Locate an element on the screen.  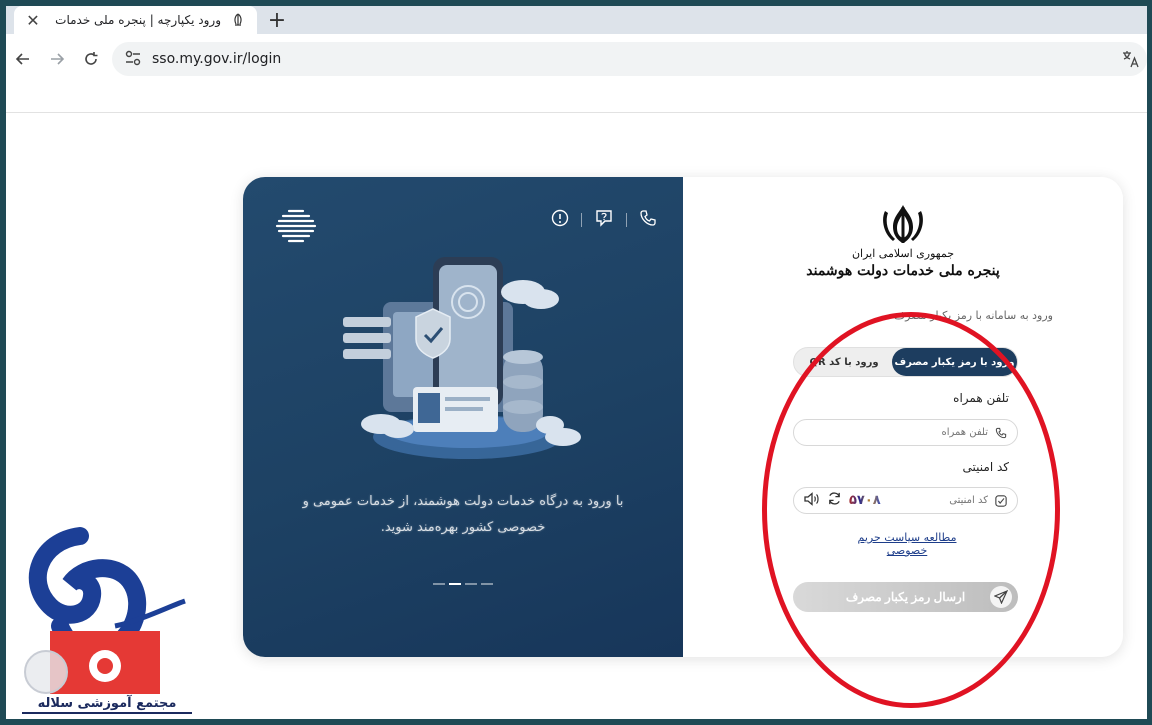
forward-button is located at coordinates (57, 59).